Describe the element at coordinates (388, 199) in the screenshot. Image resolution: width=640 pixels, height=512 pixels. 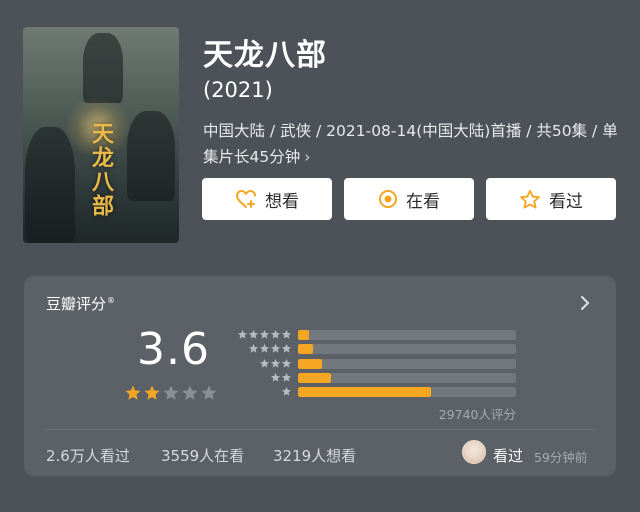
I see `eye-circle-icon` at that location.